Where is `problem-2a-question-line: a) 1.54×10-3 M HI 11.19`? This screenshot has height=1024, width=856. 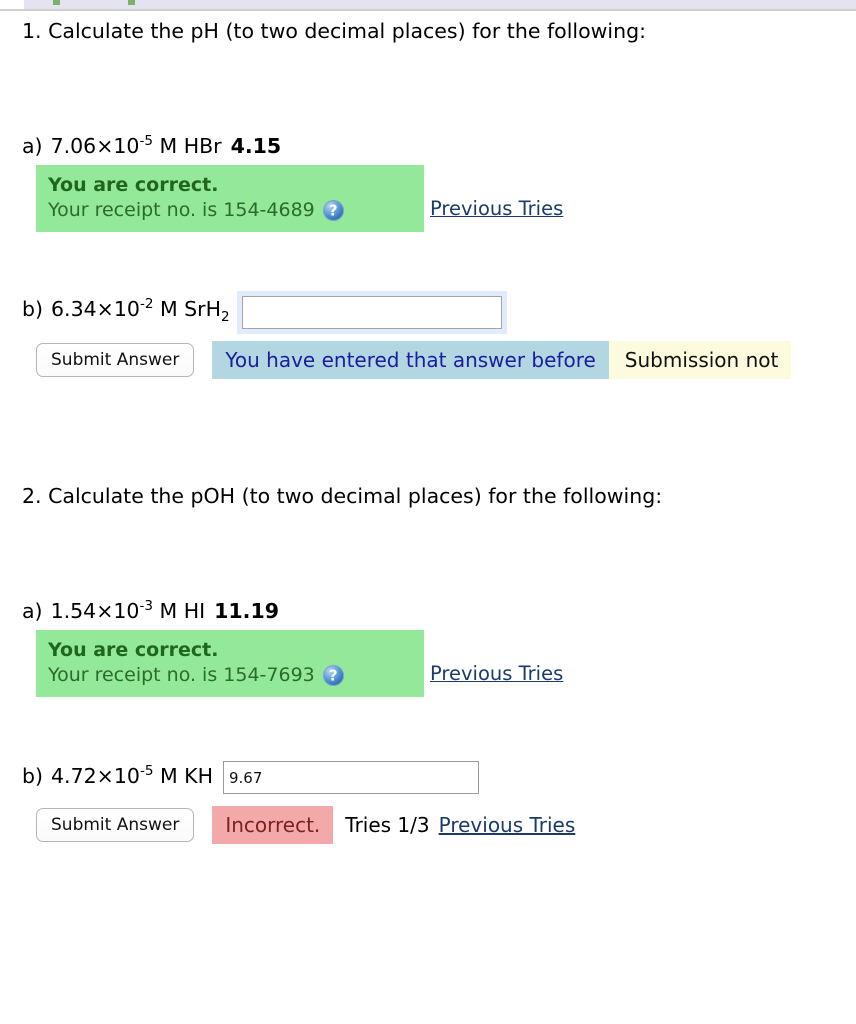
problem-2a-question-line: a) 1.54×10-3 M HI 11.19 is located at coordinates (439, 611).